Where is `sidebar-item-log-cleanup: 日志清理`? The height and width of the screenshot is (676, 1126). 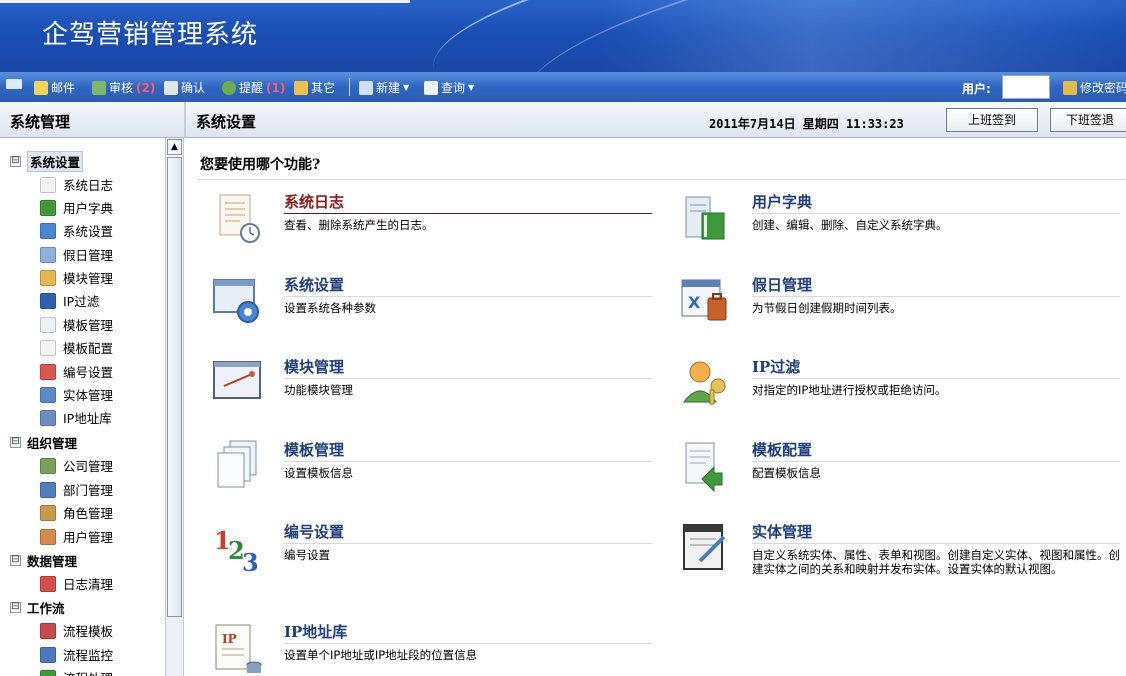
sidebar-item-log-cleanup: 日志清理 is located at coordinates (76, 583).